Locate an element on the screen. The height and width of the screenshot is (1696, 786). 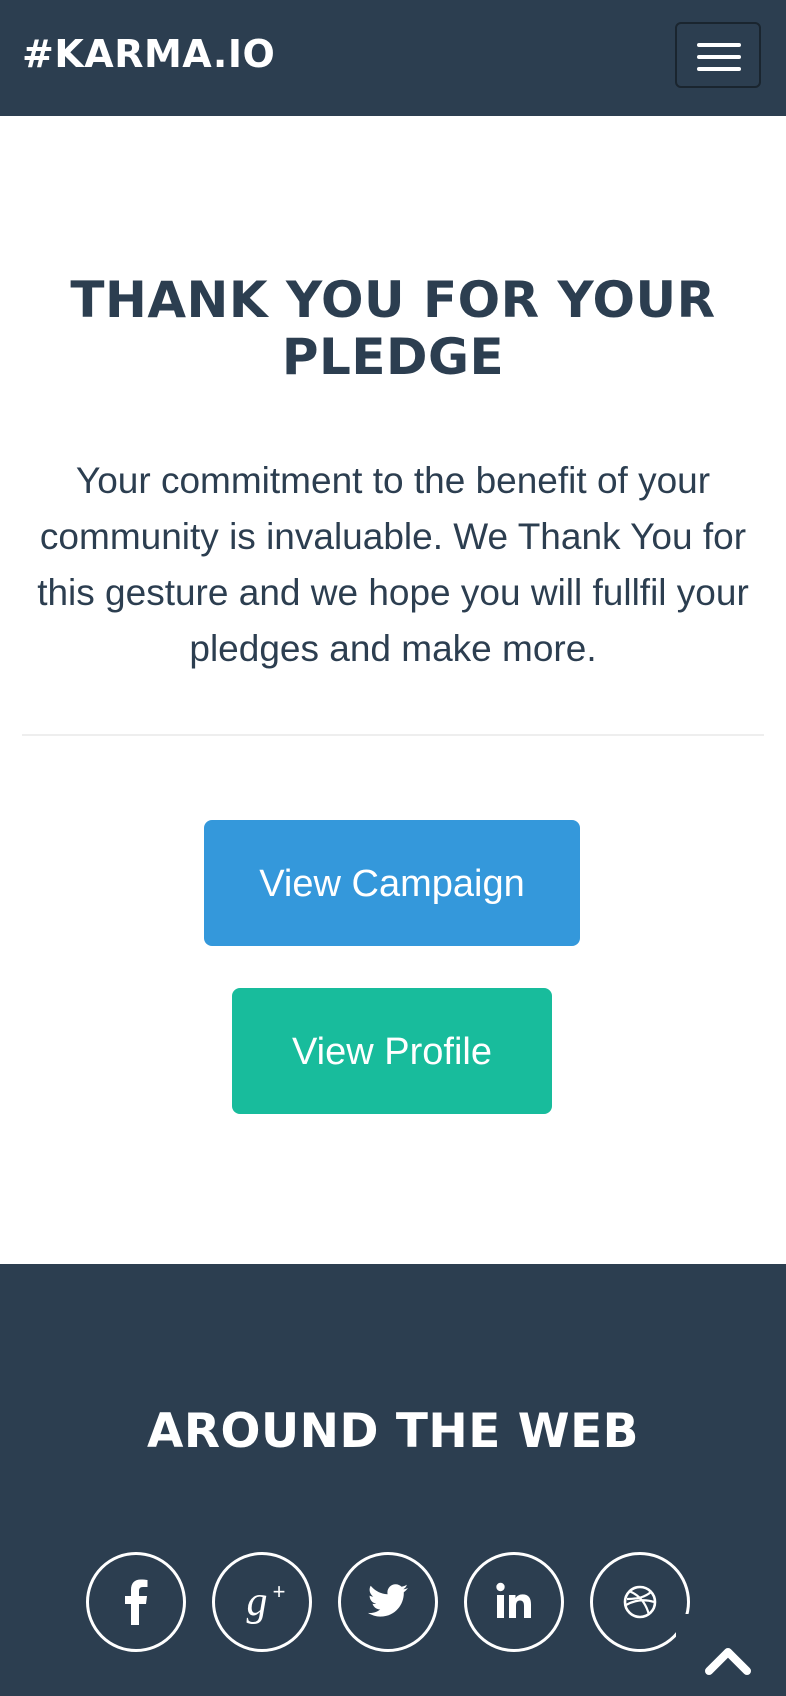
menu-toggle-button is located at coordinates (718, 55).